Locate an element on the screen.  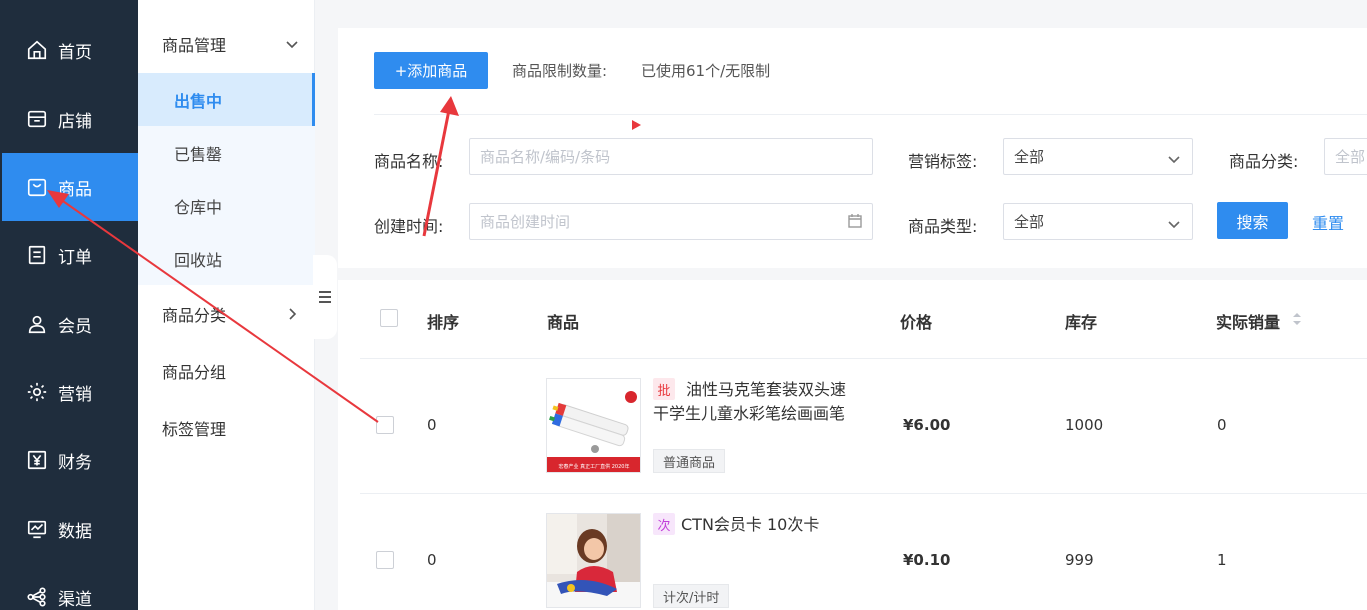
child-drawing-image is located at coordinates (593, 560).